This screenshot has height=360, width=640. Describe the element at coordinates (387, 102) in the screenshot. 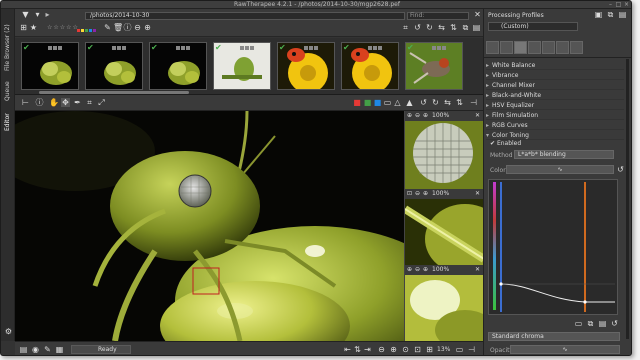

I see `preview-mode-icon: ▭` at that location.